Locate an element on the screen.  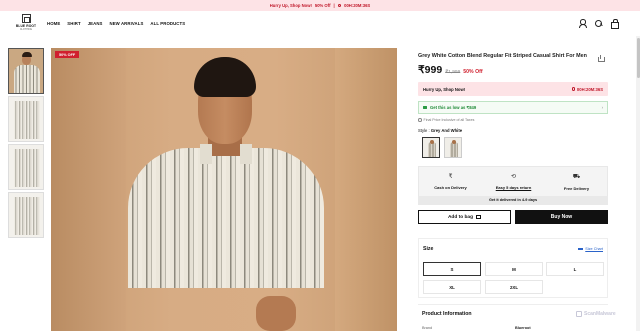
search-icon is located at coordinates (598, 23).